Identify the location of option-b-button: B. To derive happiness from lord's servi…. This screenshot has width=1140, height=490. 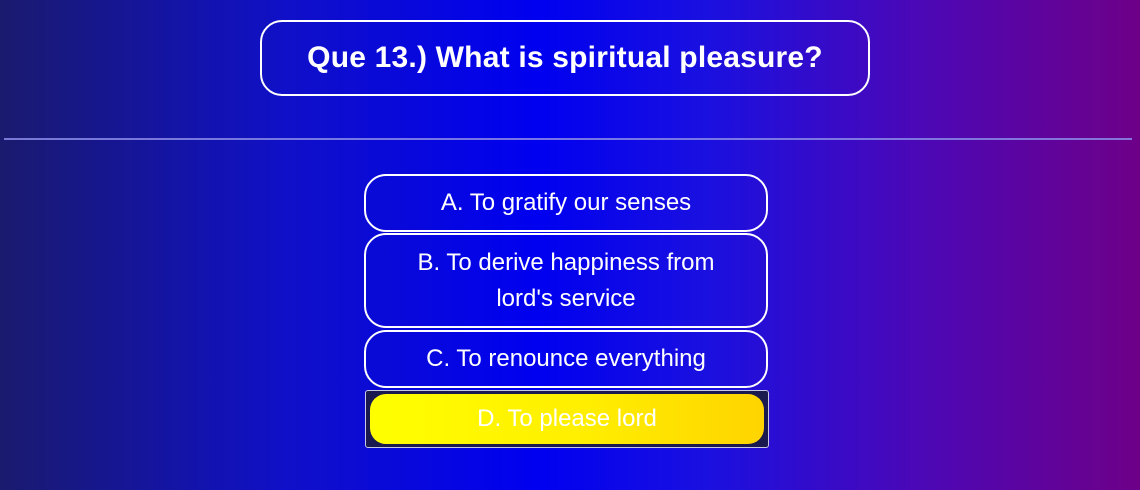
(566, 280).